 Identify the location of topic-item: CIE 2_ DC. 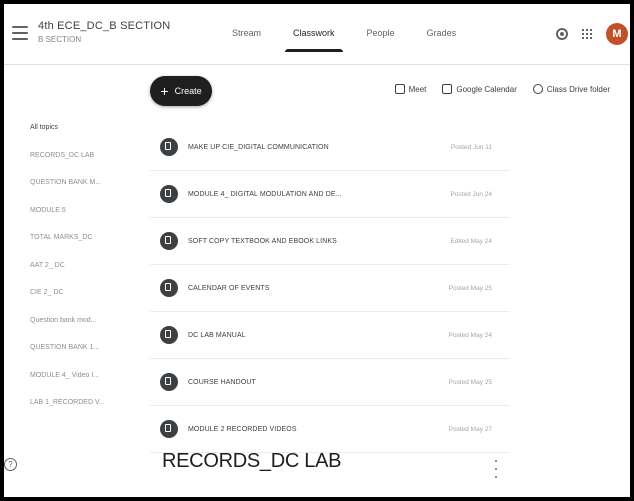
(85, 301).